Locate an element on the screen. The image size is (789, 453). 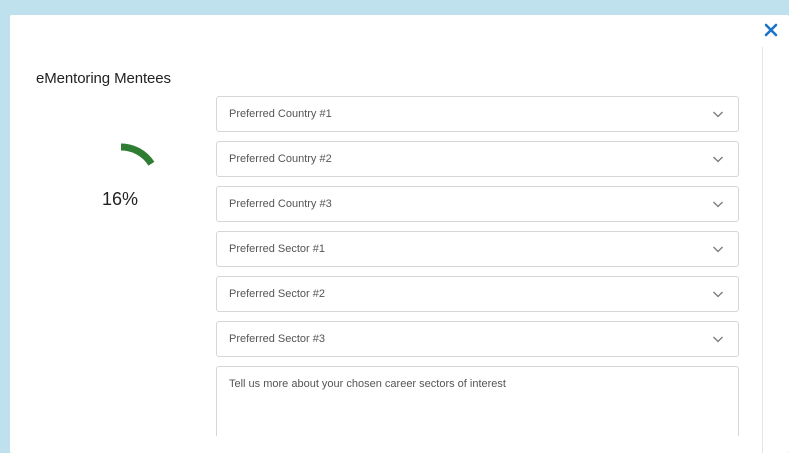
close-button is located at coordinates (771, 30).